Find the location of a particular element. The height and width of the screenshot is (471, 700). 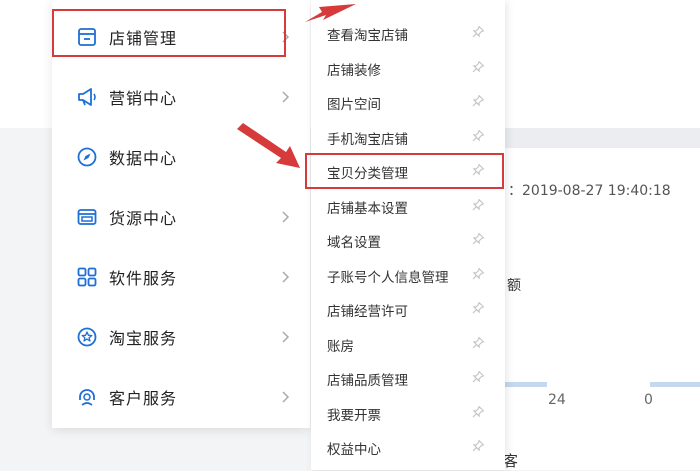

submenu-item-label: 图片空间 is located at coordinates (354, 105).